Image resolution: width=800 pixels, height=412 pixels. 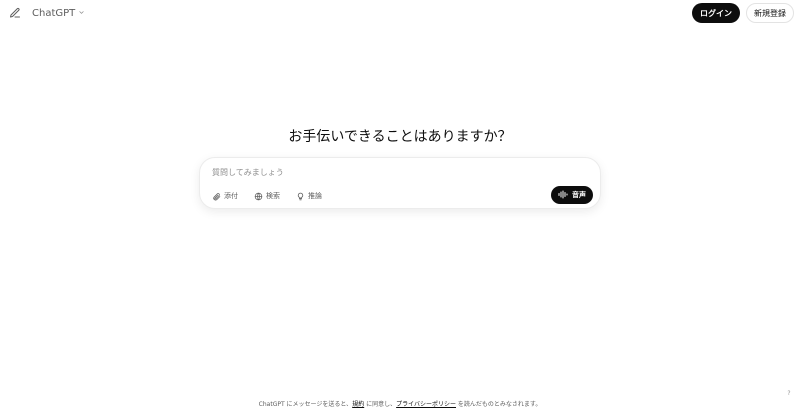 I want to click on model-label: ChatGPT, so click(x=54, y=13).